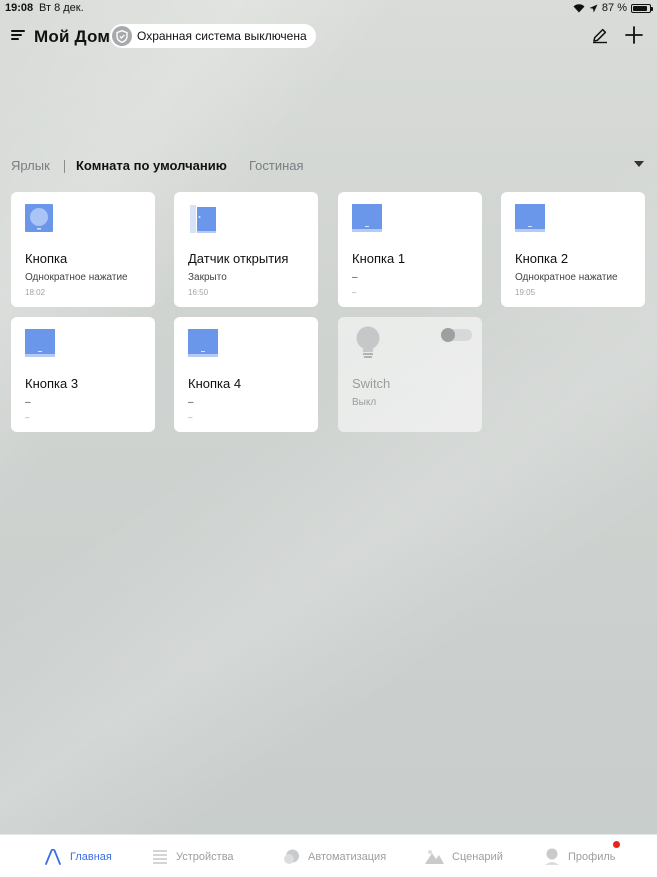 This screenshot has width=657, height=877. I want to click on device-name: Кнопка 4, so click(215, 383).